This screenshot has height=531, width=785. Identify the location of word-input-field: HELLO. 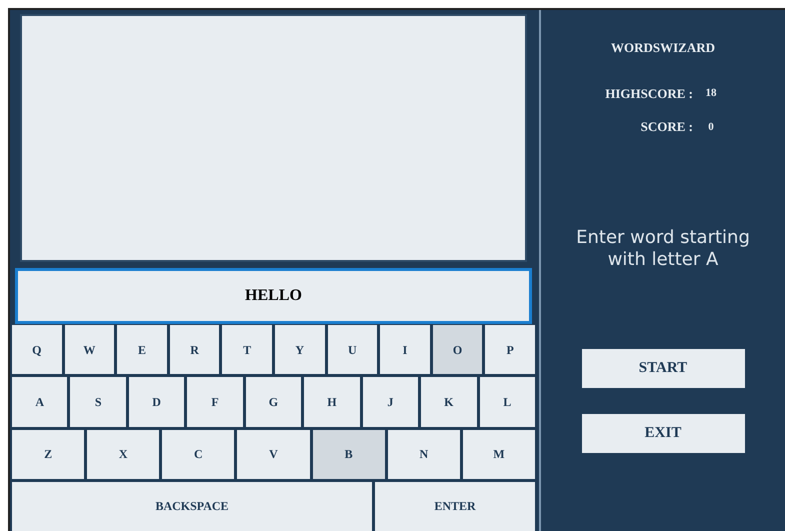
(273, 296).